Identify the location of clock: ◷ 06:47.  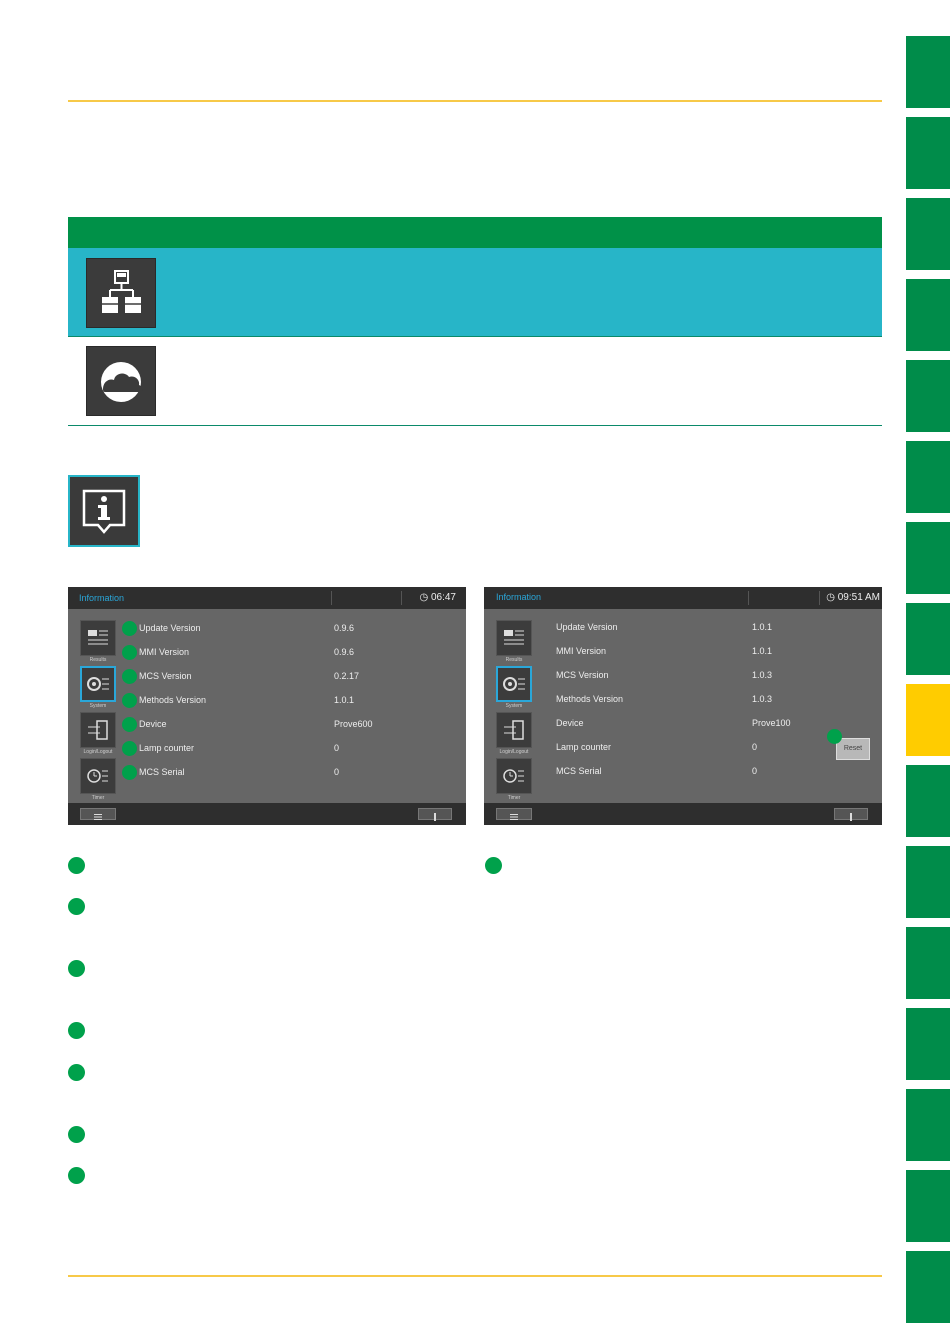
(437, 597).